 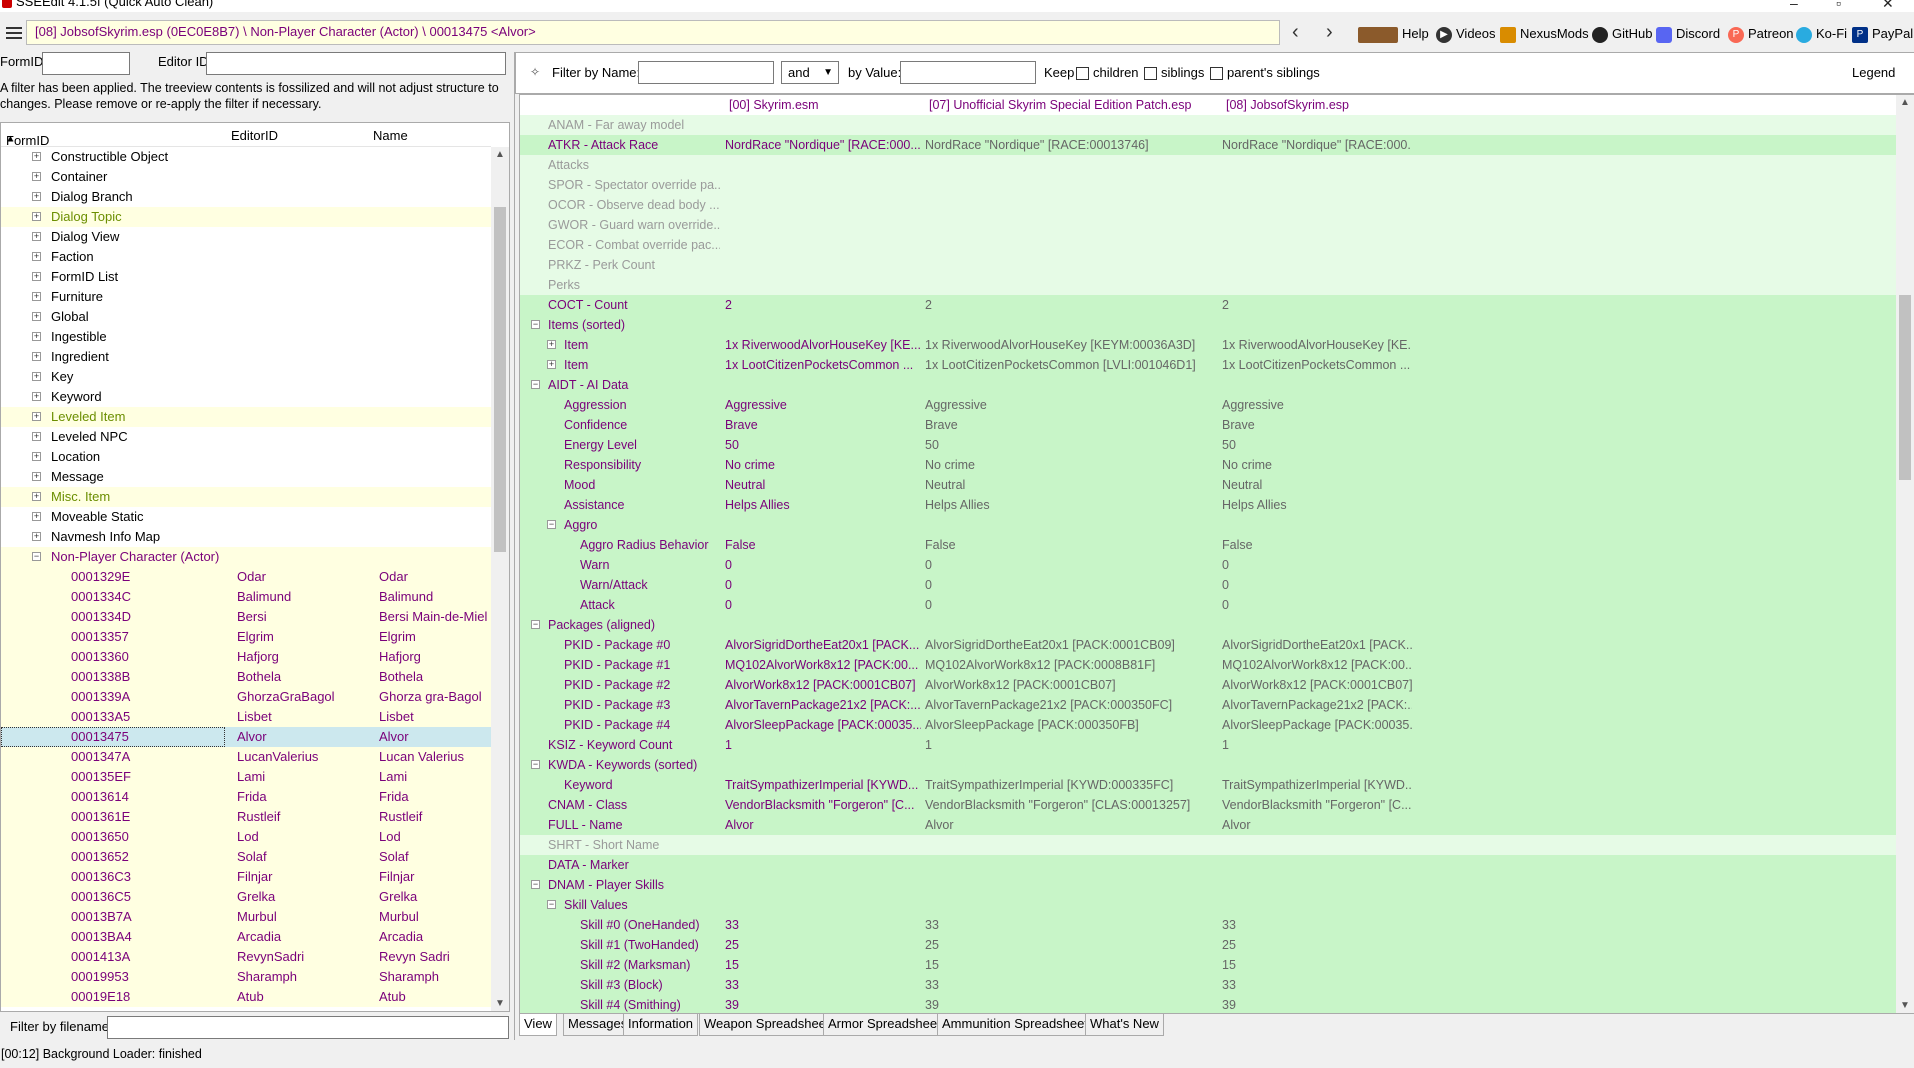 I want to click on tree-group: + Location, so click(x=246, y=457).